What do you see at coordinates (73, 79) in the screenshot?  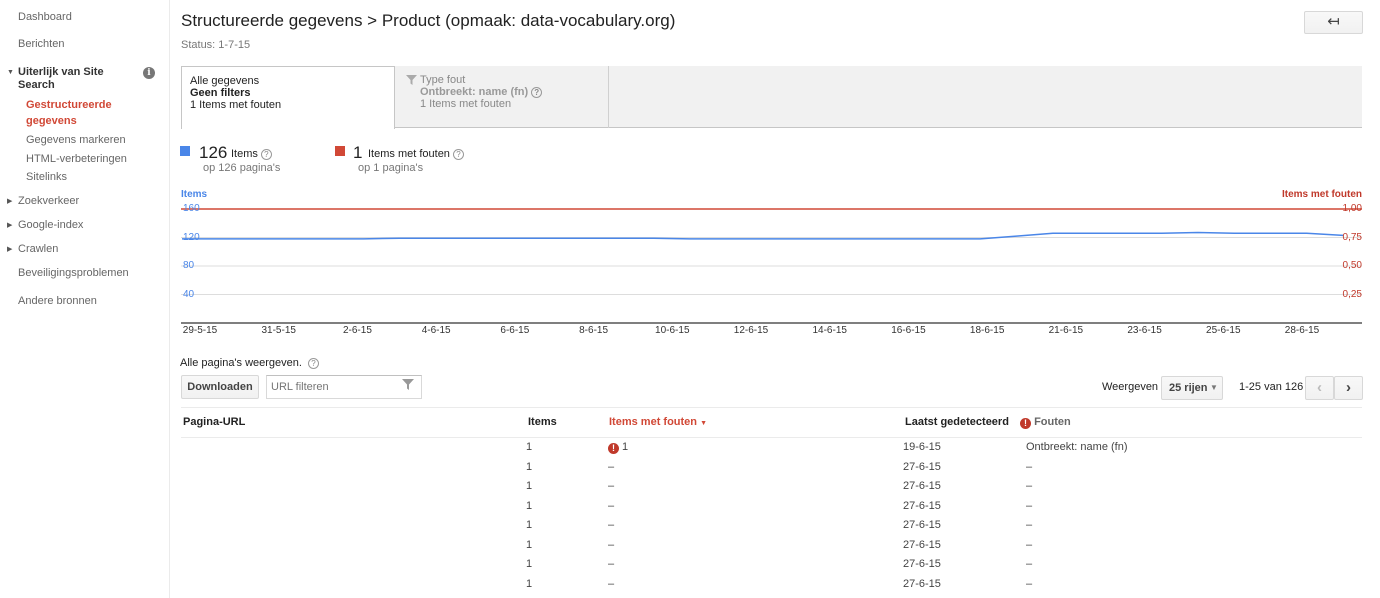 I see `sidebar-item-uiterlijk: Uiterlijk van Site Search` at bounding box center [73, 79].